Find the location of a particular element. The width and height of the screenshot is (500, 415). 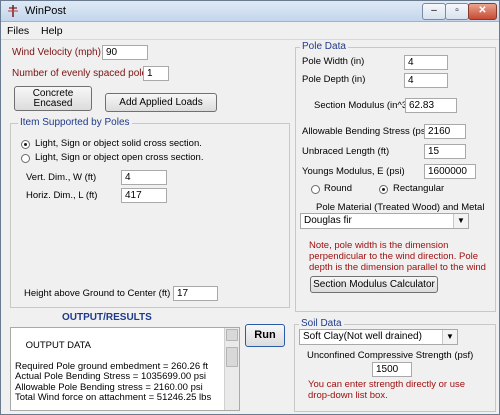

soil-data-title: Soil Data is located at coordinates (321, 323).